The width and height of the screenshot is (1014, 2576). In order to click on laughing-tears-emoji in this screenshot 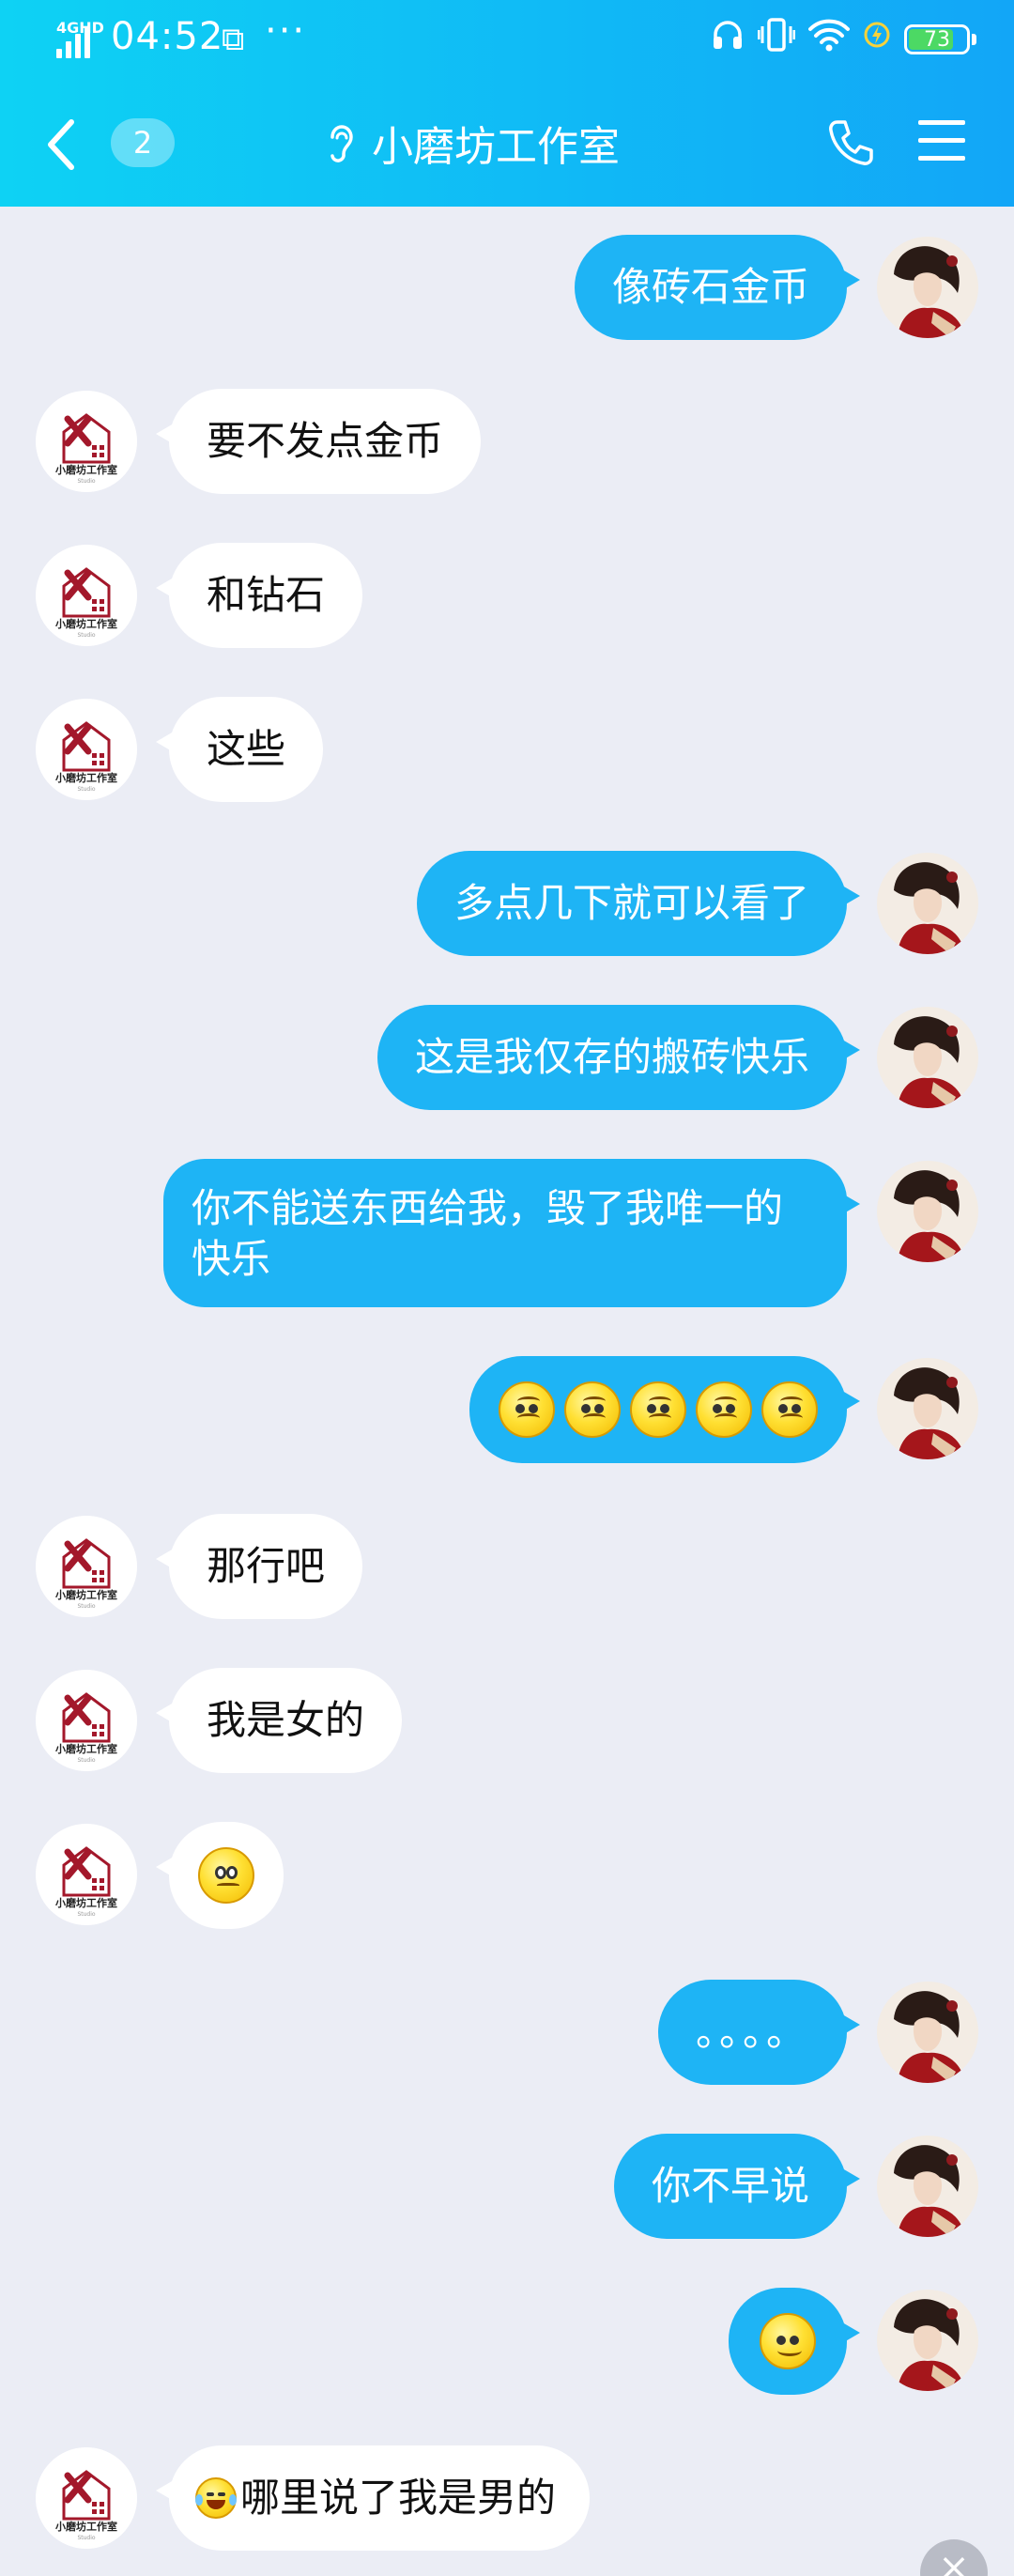, I will do `click(216, 2498)`.